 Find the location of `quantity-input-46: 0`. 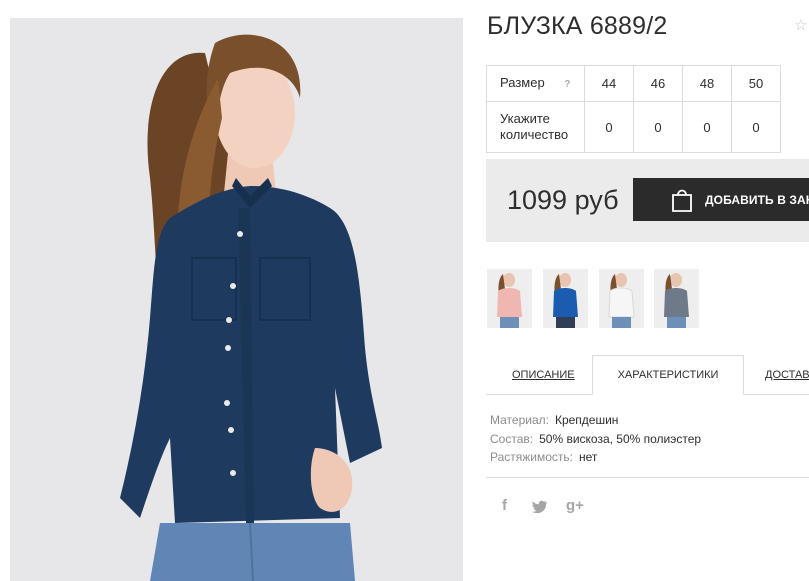

quantity-input-46: 0 is located at coordinates (658, 127).